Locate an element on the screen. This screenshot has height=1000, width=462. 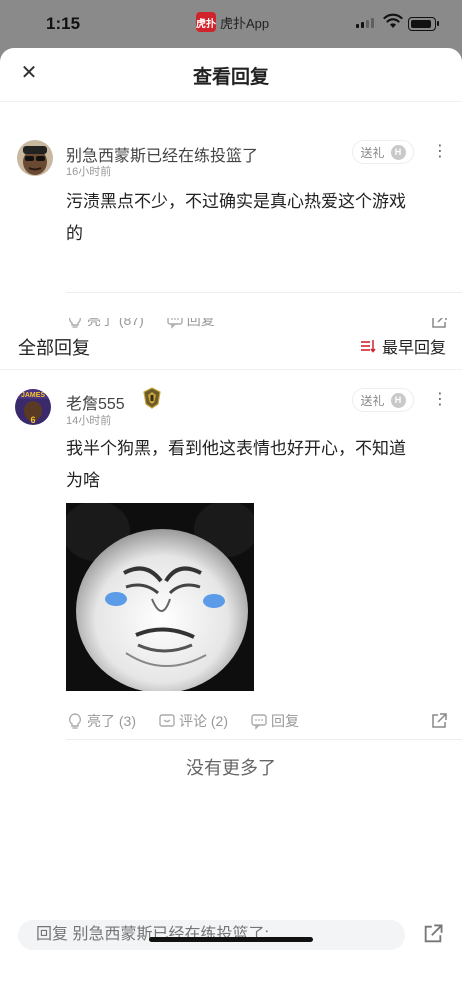
reply-button: 回复 is located at coordinates (274, 721).